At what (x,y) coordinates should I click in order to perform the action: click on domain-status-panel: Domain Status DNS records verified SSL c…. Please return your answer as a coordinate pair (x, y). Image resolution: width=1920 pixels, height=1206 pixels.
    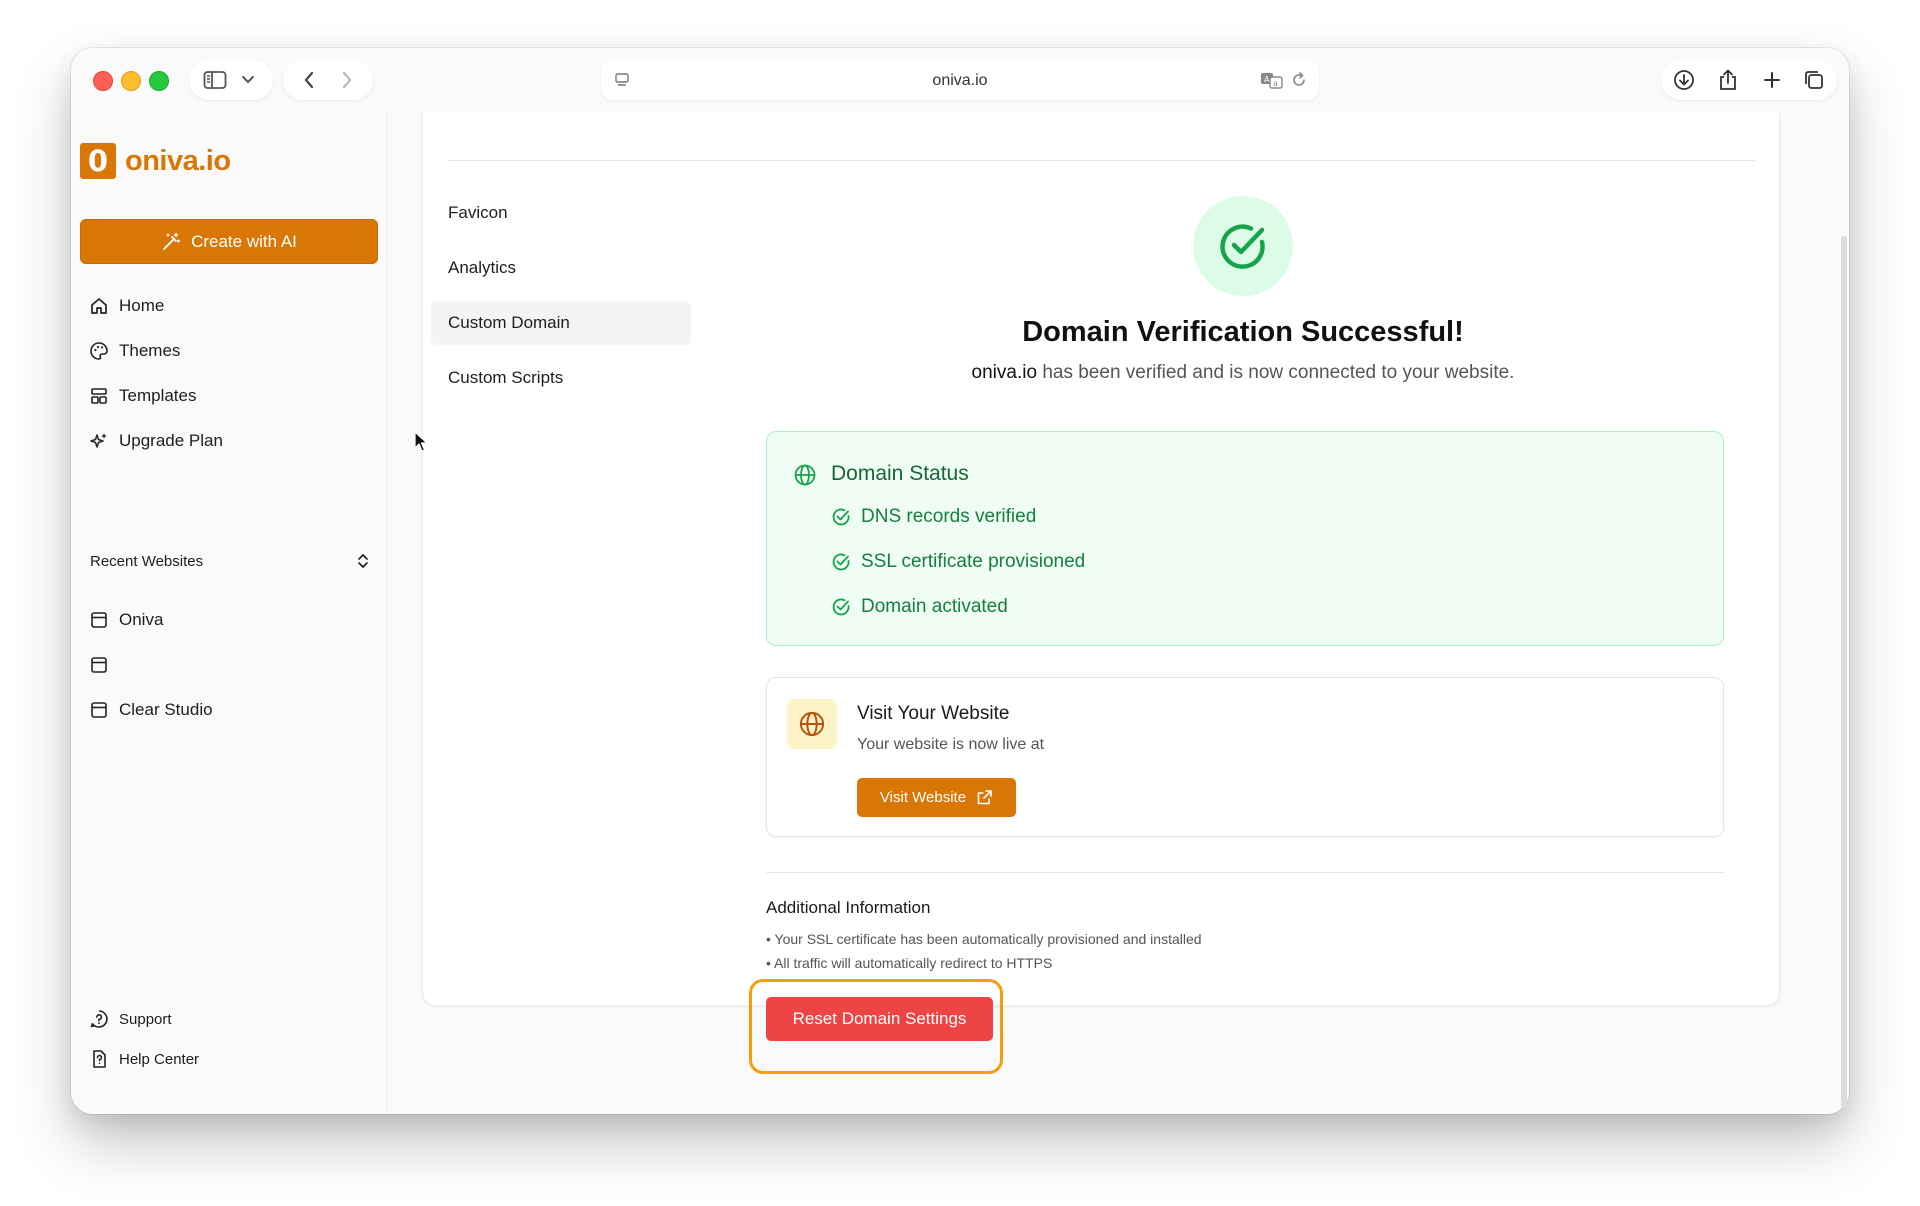
    Looking at the image, I should click on (1245, 538).